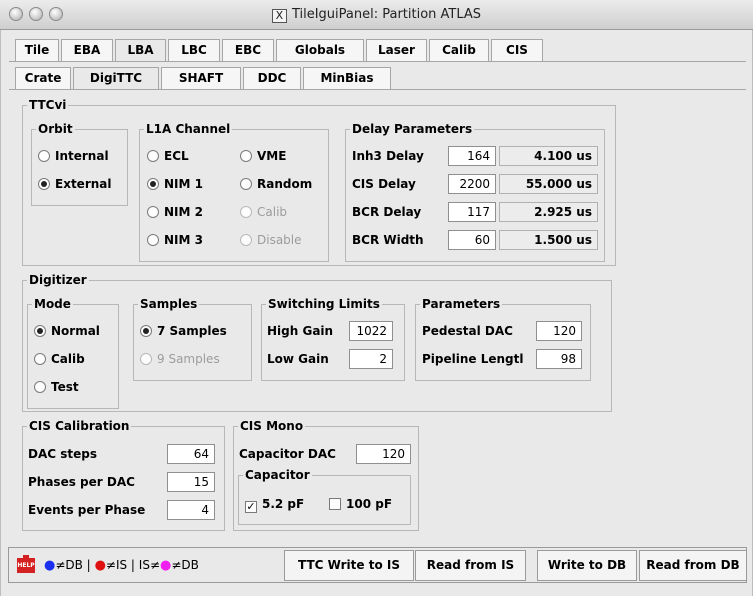 This screenshot has height=596, width=753. What do you see at coordinates (87, 50) in the screenshot?
I see `tab-eba: EBA` at bounding box center [87, 50].